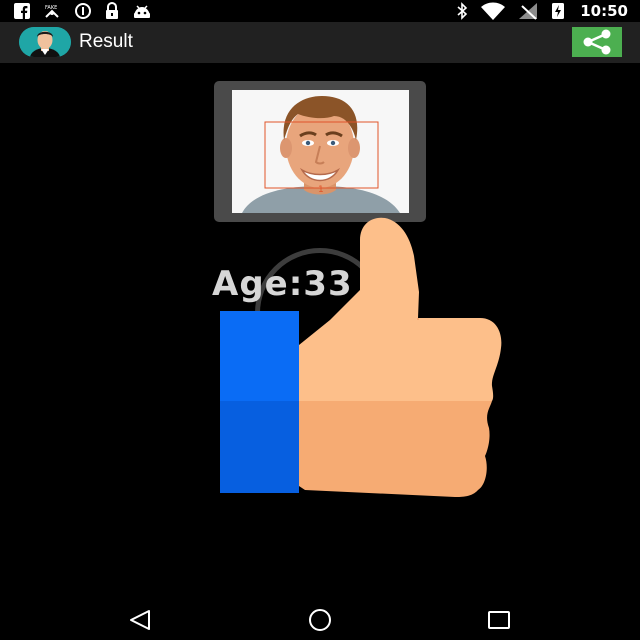  I want to click on fake-gps-icon: FAKE, so click(52, 11).